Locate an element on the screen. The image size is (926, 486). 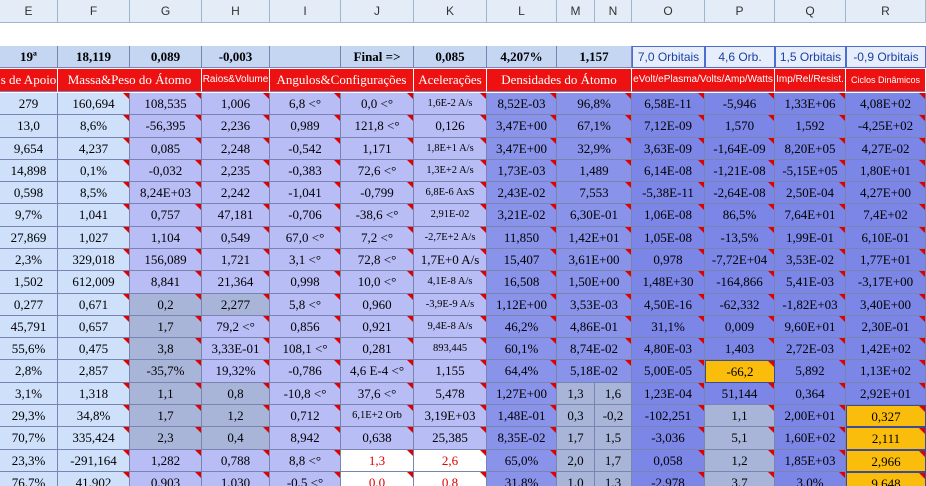
table-cell: 41,902 is located at coordinates (94, 479).